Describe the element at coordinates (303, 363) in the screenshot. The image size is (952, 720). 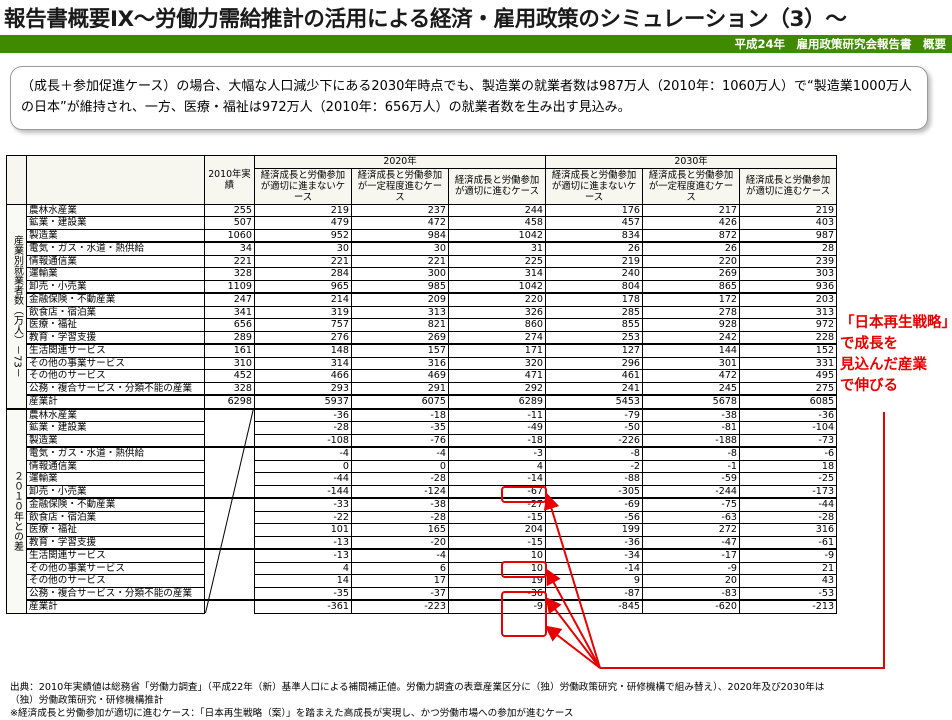
I see `value-cell: 314` at that location.